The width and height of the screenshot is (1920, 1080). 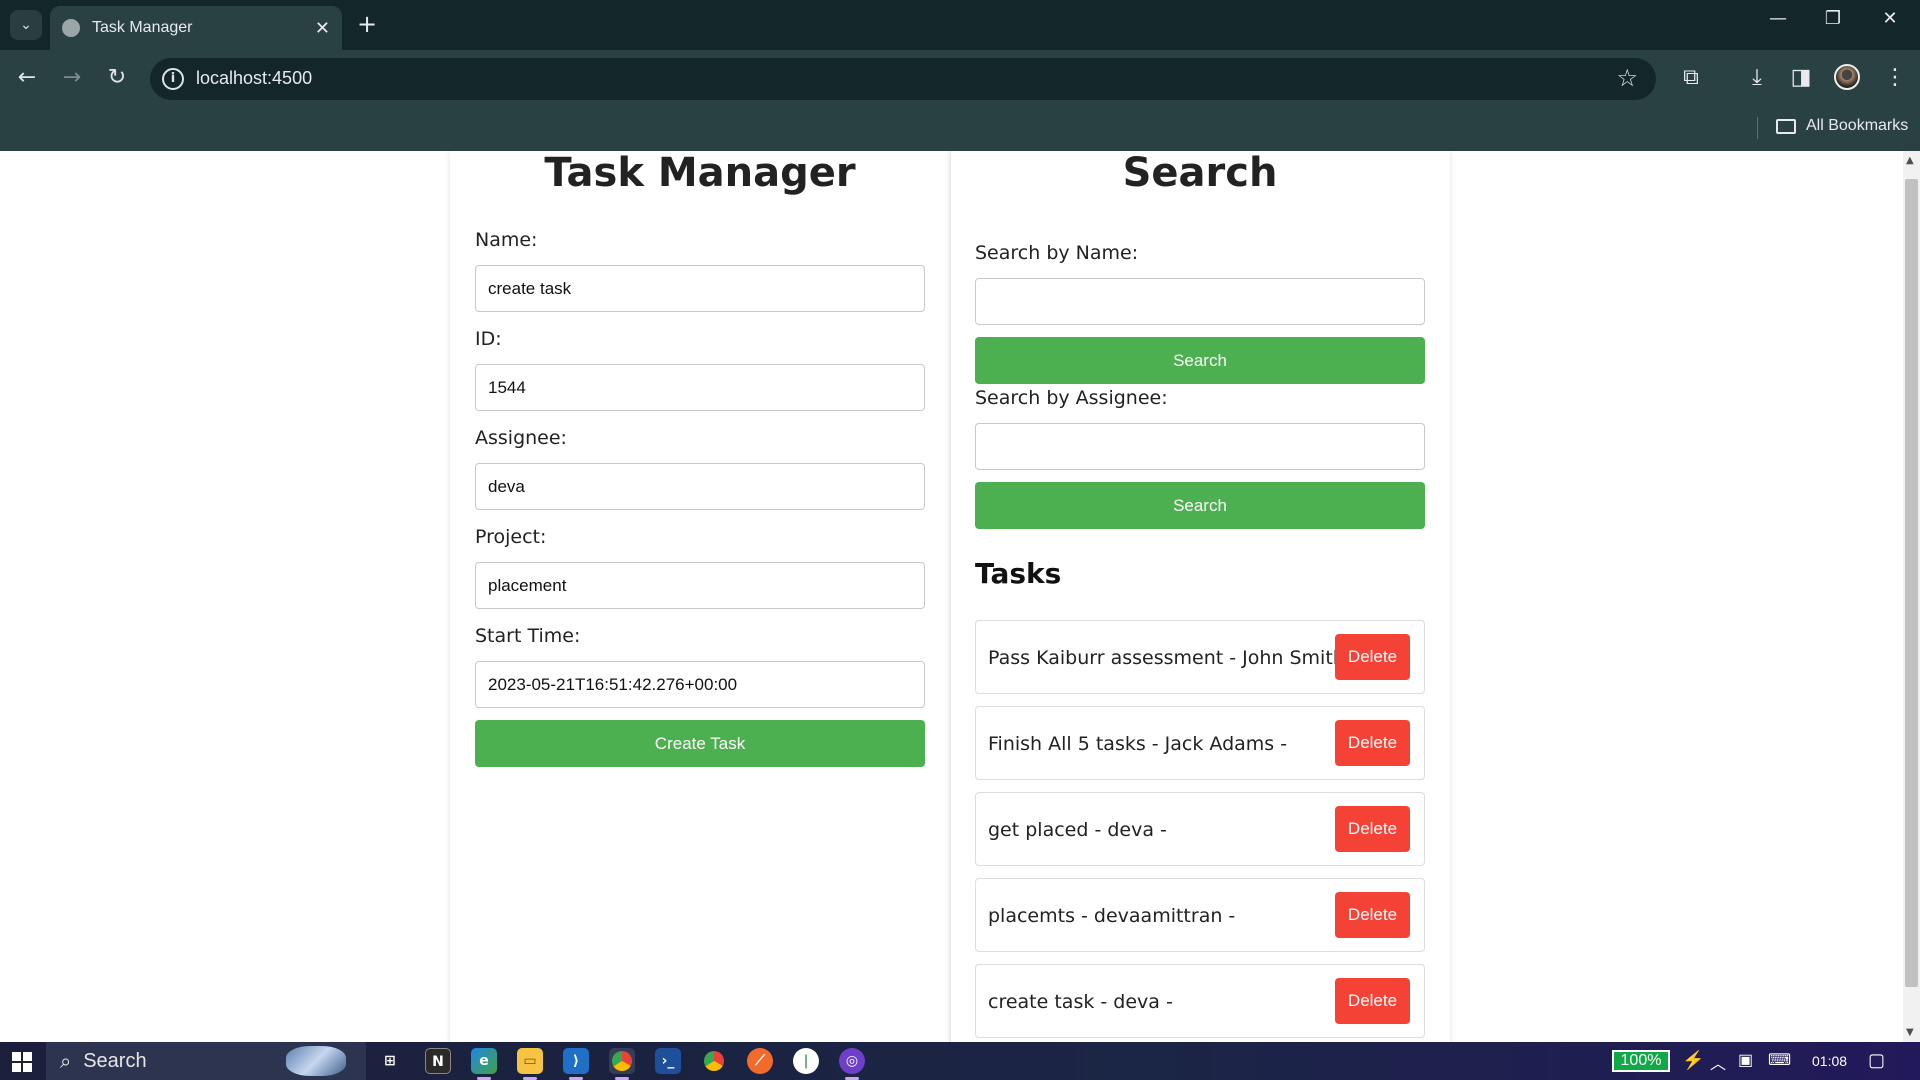 I want to click on chrome-icon, so click(x=714, y=1061).